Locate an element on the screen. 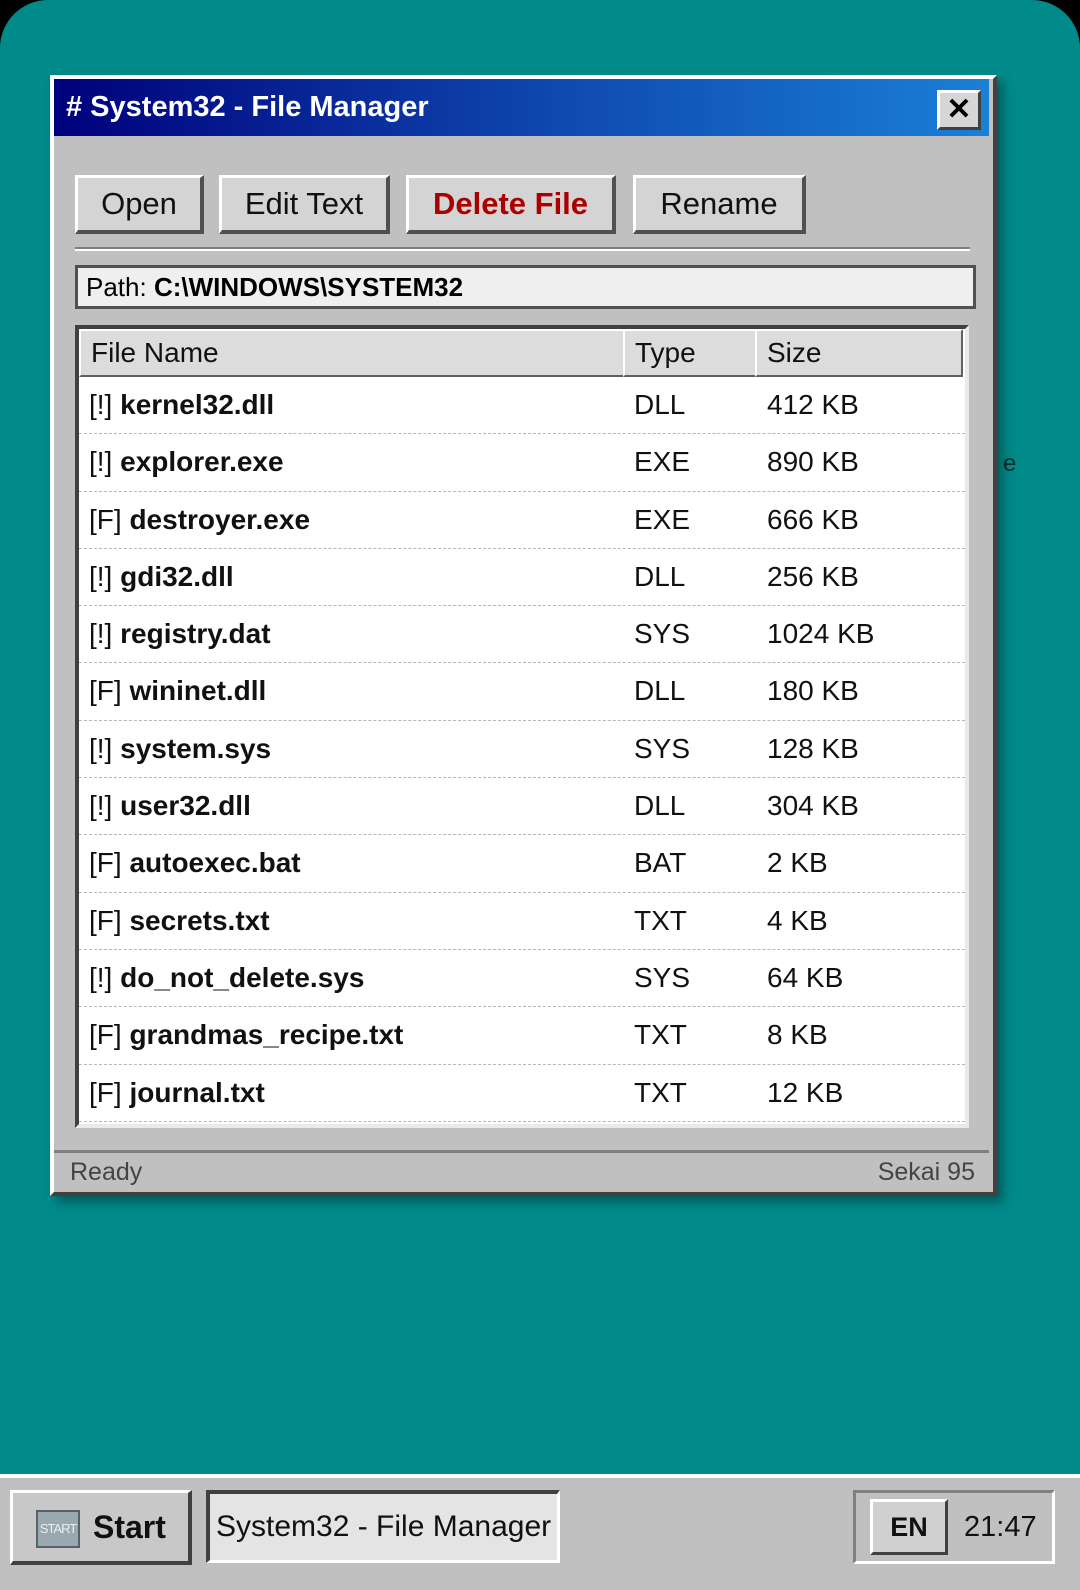 The height and width of the screenshot is (1590, 1080). rename-button: Rename is located at coordinates (719, 204).